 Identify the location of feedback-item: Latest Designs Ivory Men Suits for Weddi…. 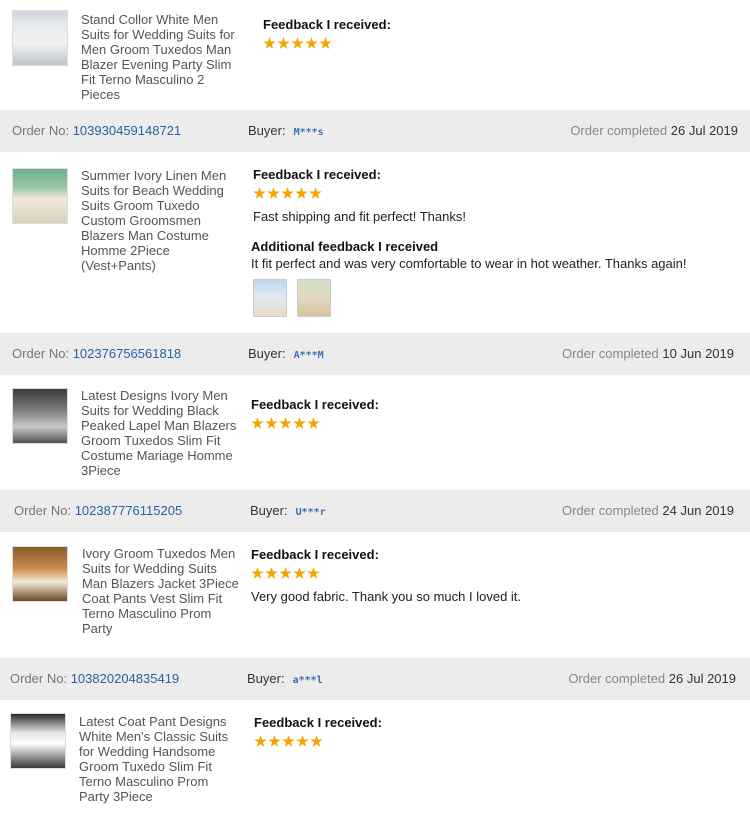
(375, 432).